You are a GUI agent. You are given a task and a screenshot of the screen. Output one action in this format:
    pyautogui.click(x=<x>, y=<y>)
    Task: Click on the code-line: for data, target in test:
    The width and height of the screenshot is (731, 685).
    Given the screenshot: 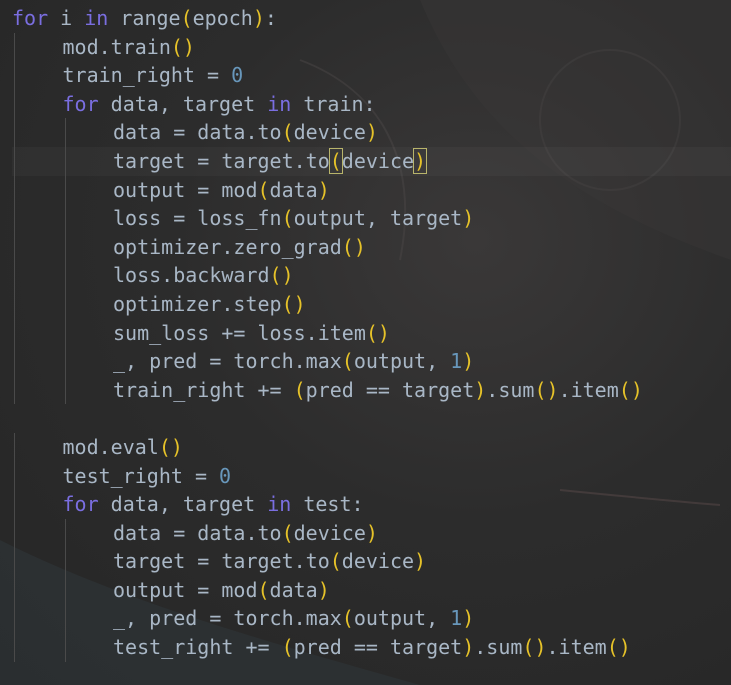 What is the action you would take?
    pyautogui.click(x=327, y=504)
    